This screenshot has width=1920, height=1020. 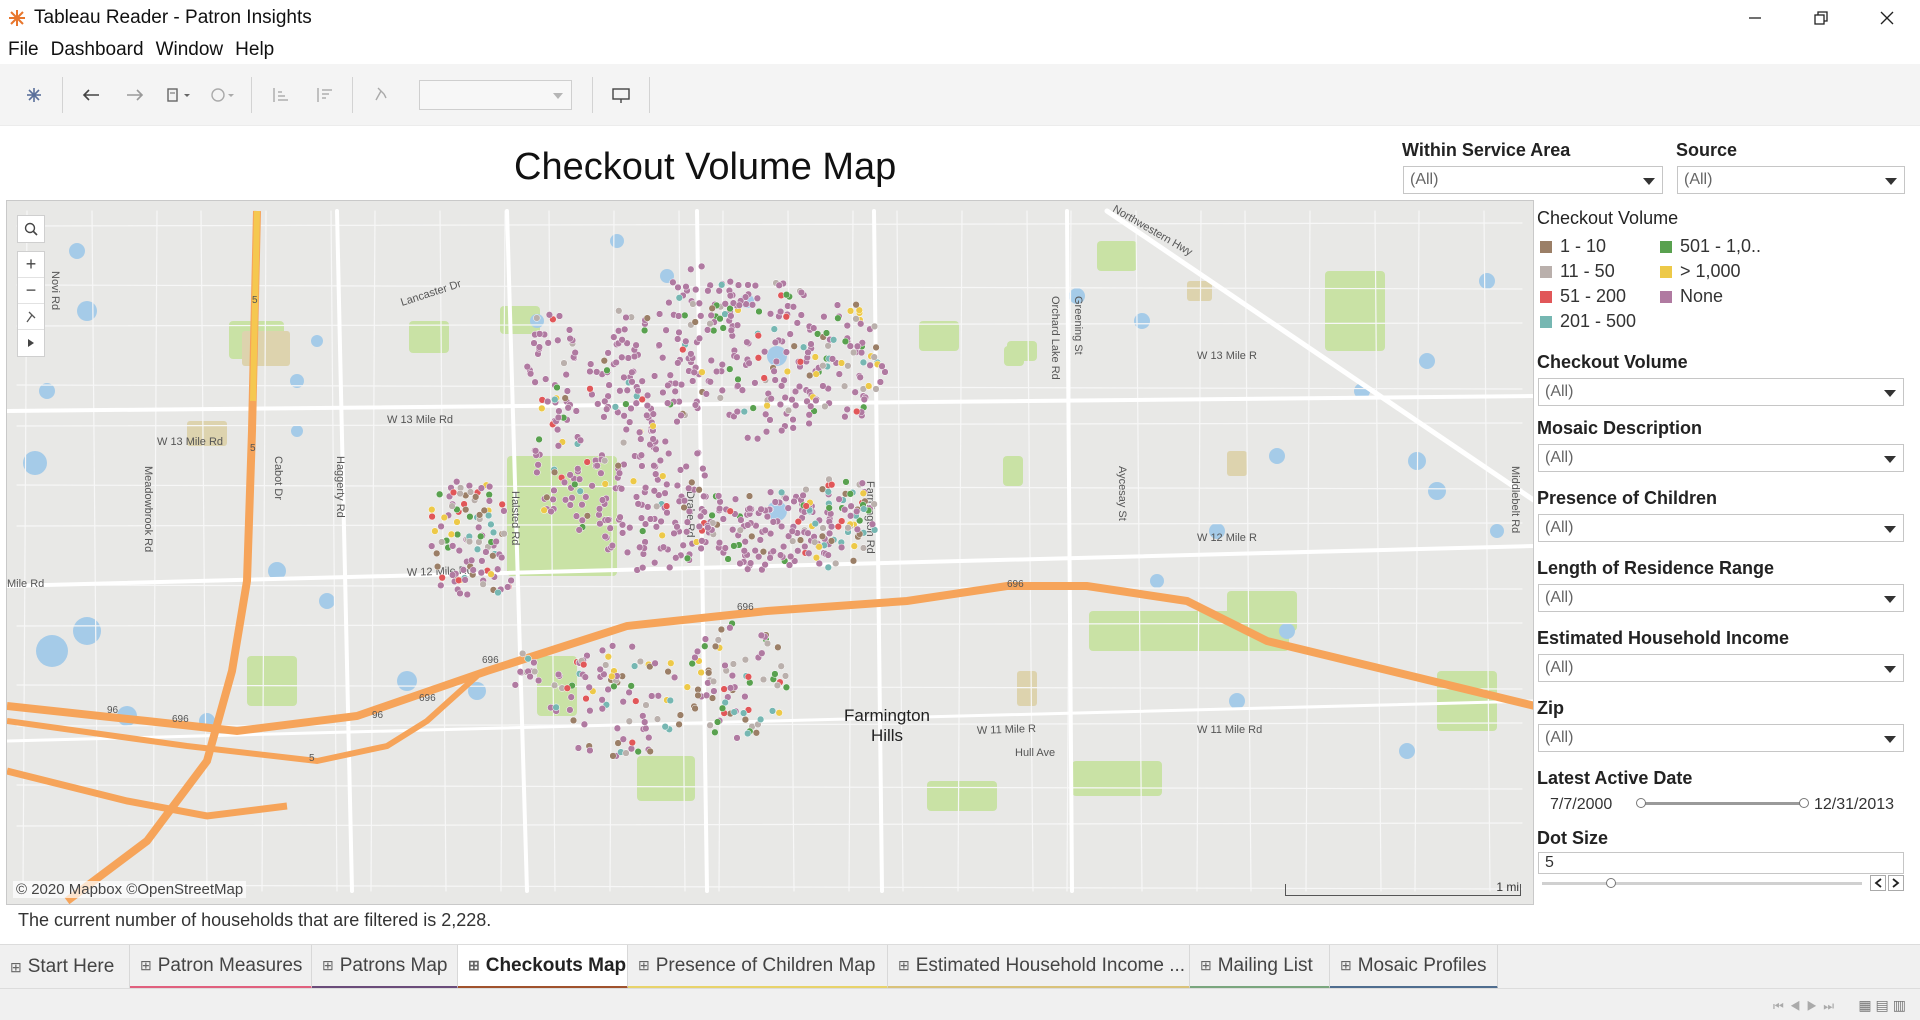 What do you see at coordinates (1887, 18) in the screenshot?
I see `close-button` at bounding box center [1887, 18].